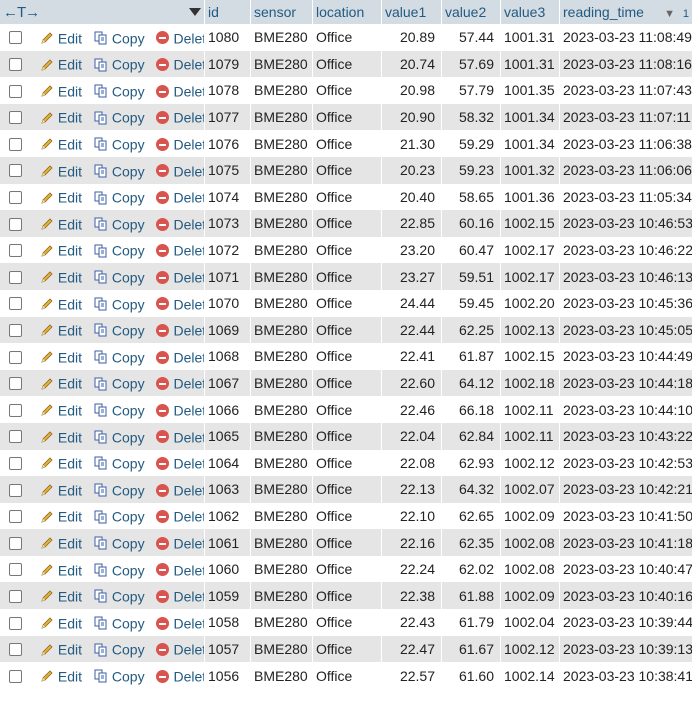 The image size is (693, 707). What do you see at coordinates (347, 12) in the screenshot?
I see `header-location: location` at bounding box center [347, 12].